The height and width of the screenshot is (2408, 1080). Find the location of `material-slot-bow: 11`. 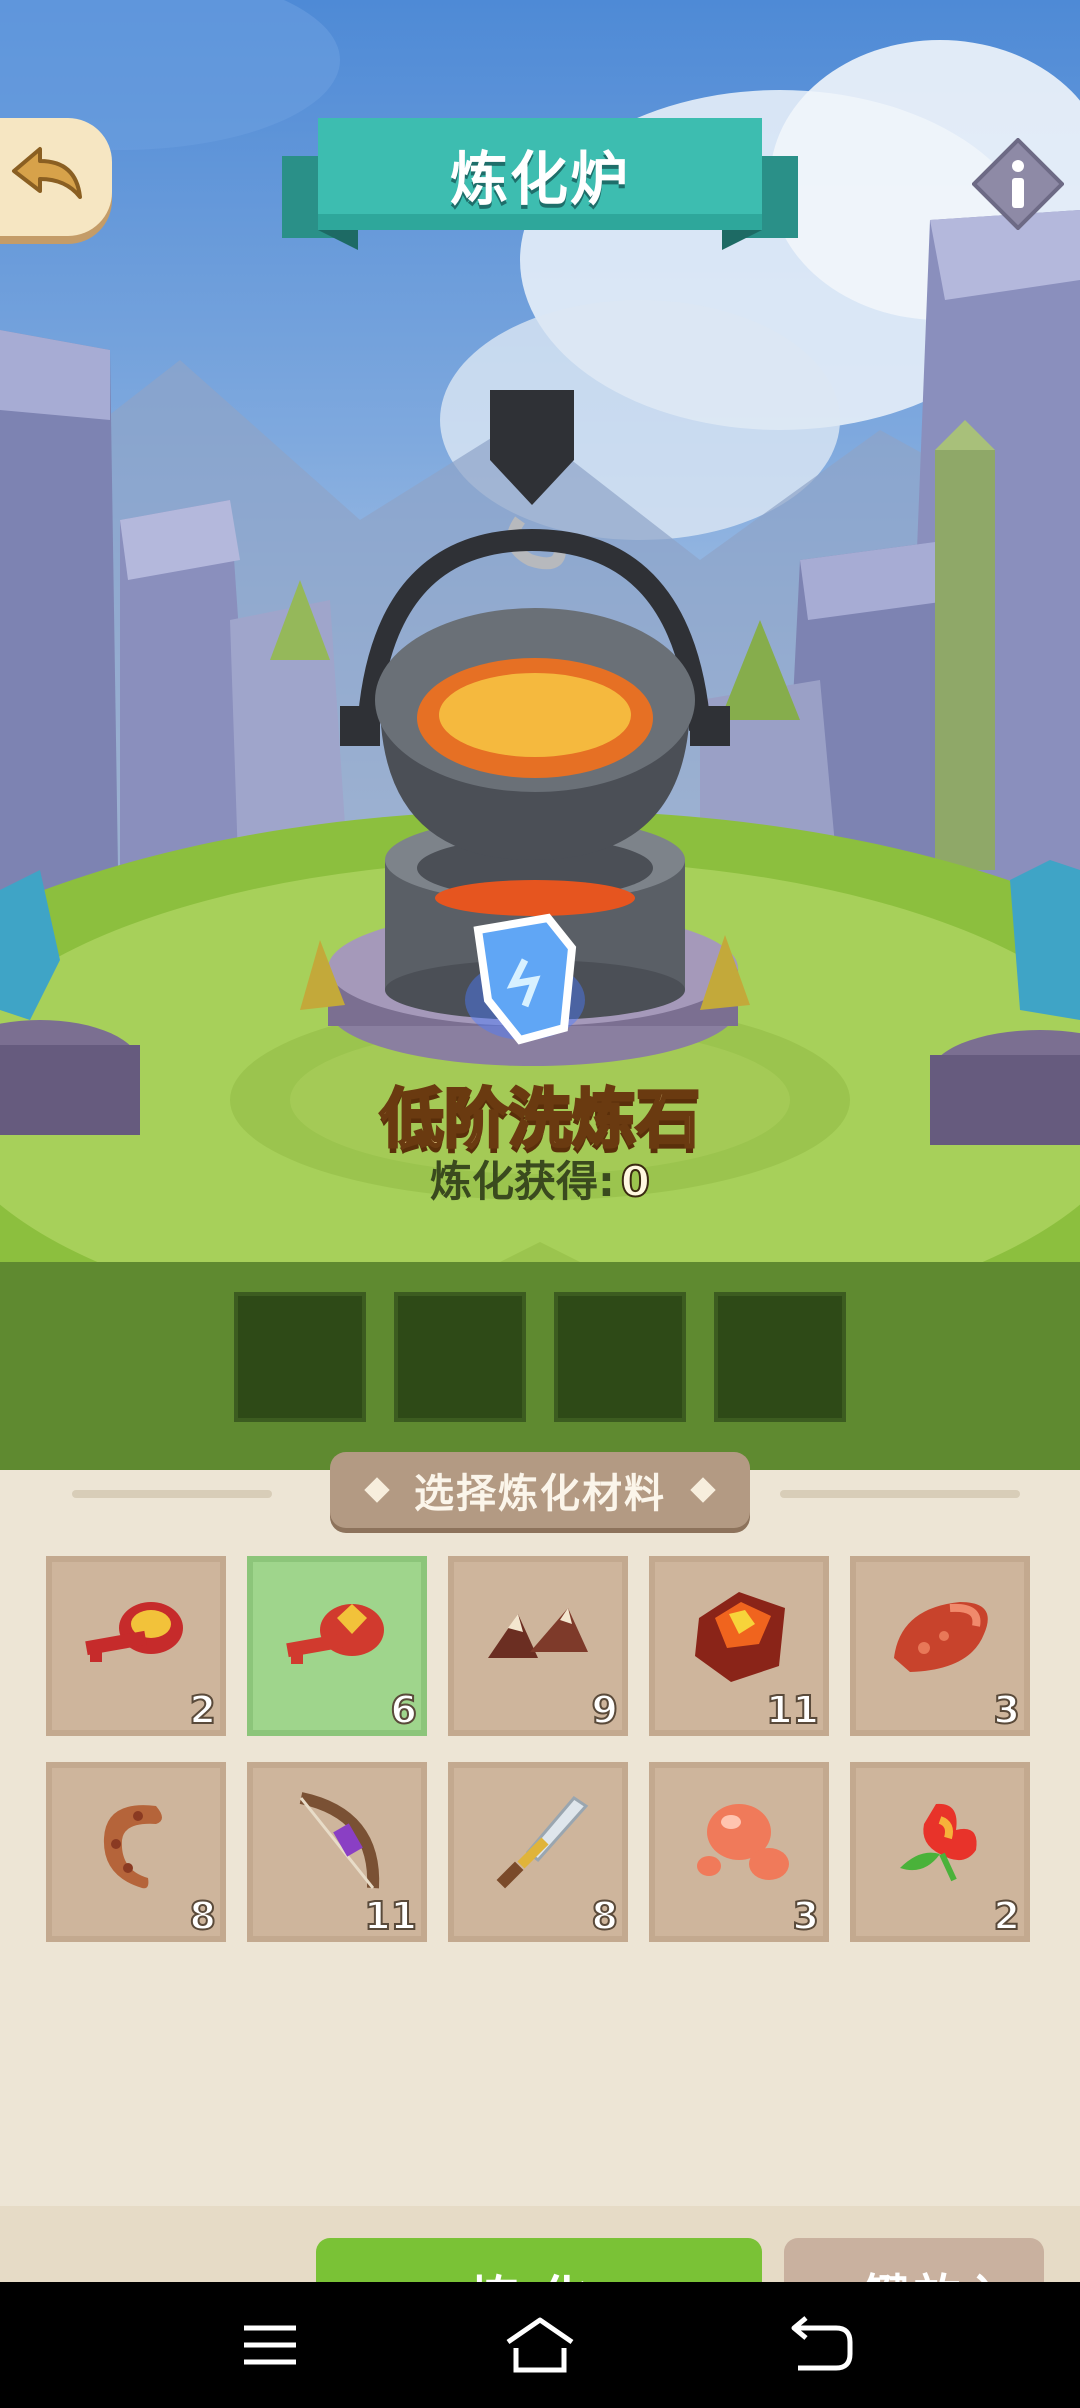

material-slot-bow: 11 is located at coordinates (337, 1852).